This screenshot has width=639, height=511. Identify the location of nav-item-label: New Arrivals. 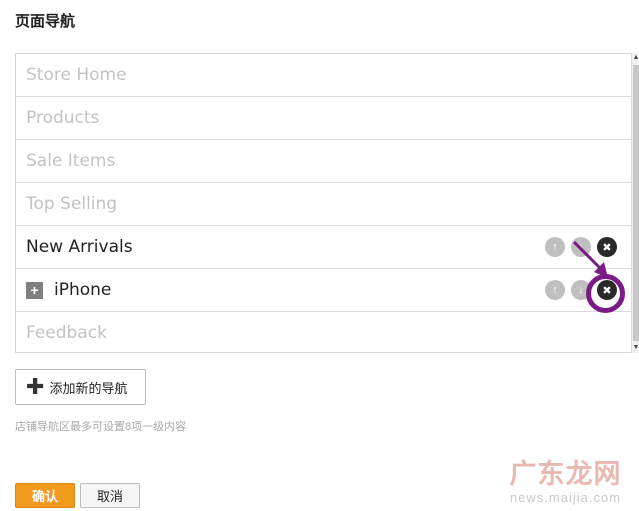
(79, 247).